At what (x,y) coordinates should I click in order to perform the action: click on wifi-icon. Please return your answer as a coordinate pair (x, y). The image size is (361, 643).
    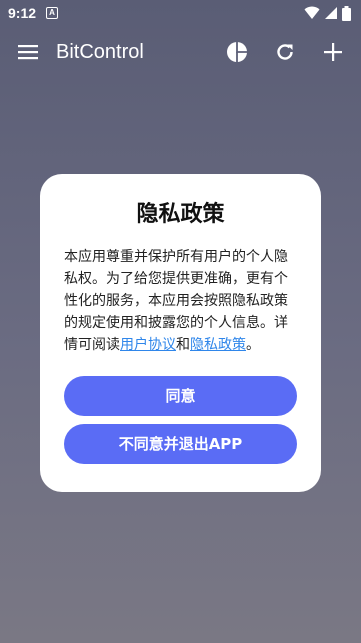
    Looking at the image, I should click on (312, 12).